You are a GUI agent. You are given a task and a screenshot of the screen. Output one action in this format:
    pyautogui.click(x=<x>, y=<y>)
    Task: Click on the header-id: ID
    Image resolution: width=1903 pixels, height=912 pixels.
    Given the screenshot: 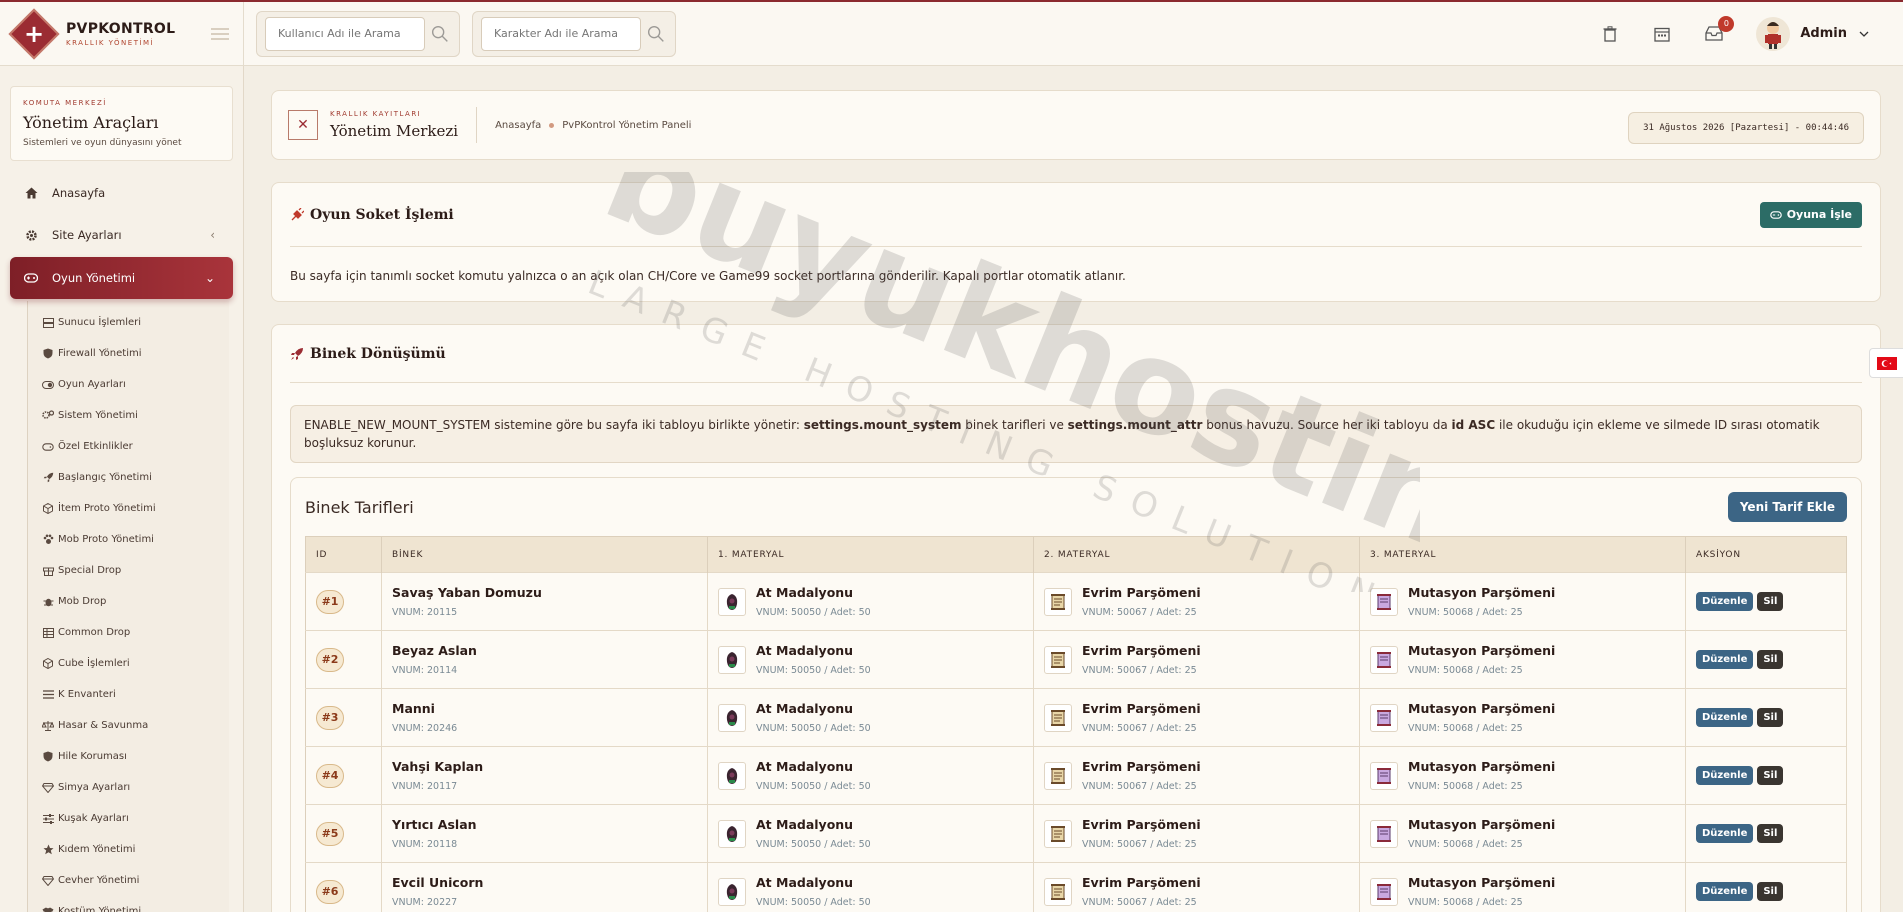 What is the action you would take?
    pyautogui.click(x=343, y=554)
    